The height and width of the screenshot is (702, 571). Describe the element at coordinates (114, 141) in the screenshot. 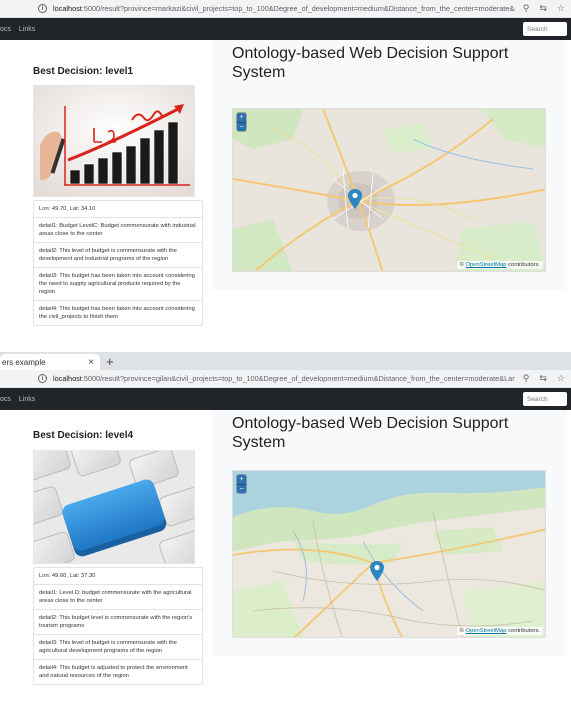

I see `budget-chart-image` at that location.